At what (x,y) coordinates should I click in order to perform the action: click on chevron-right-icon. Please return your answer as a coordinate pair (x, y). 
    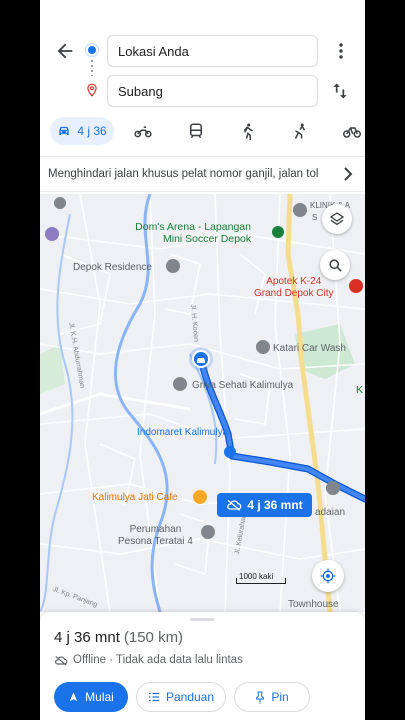
    Looking at the image, I should click on (348, 174).